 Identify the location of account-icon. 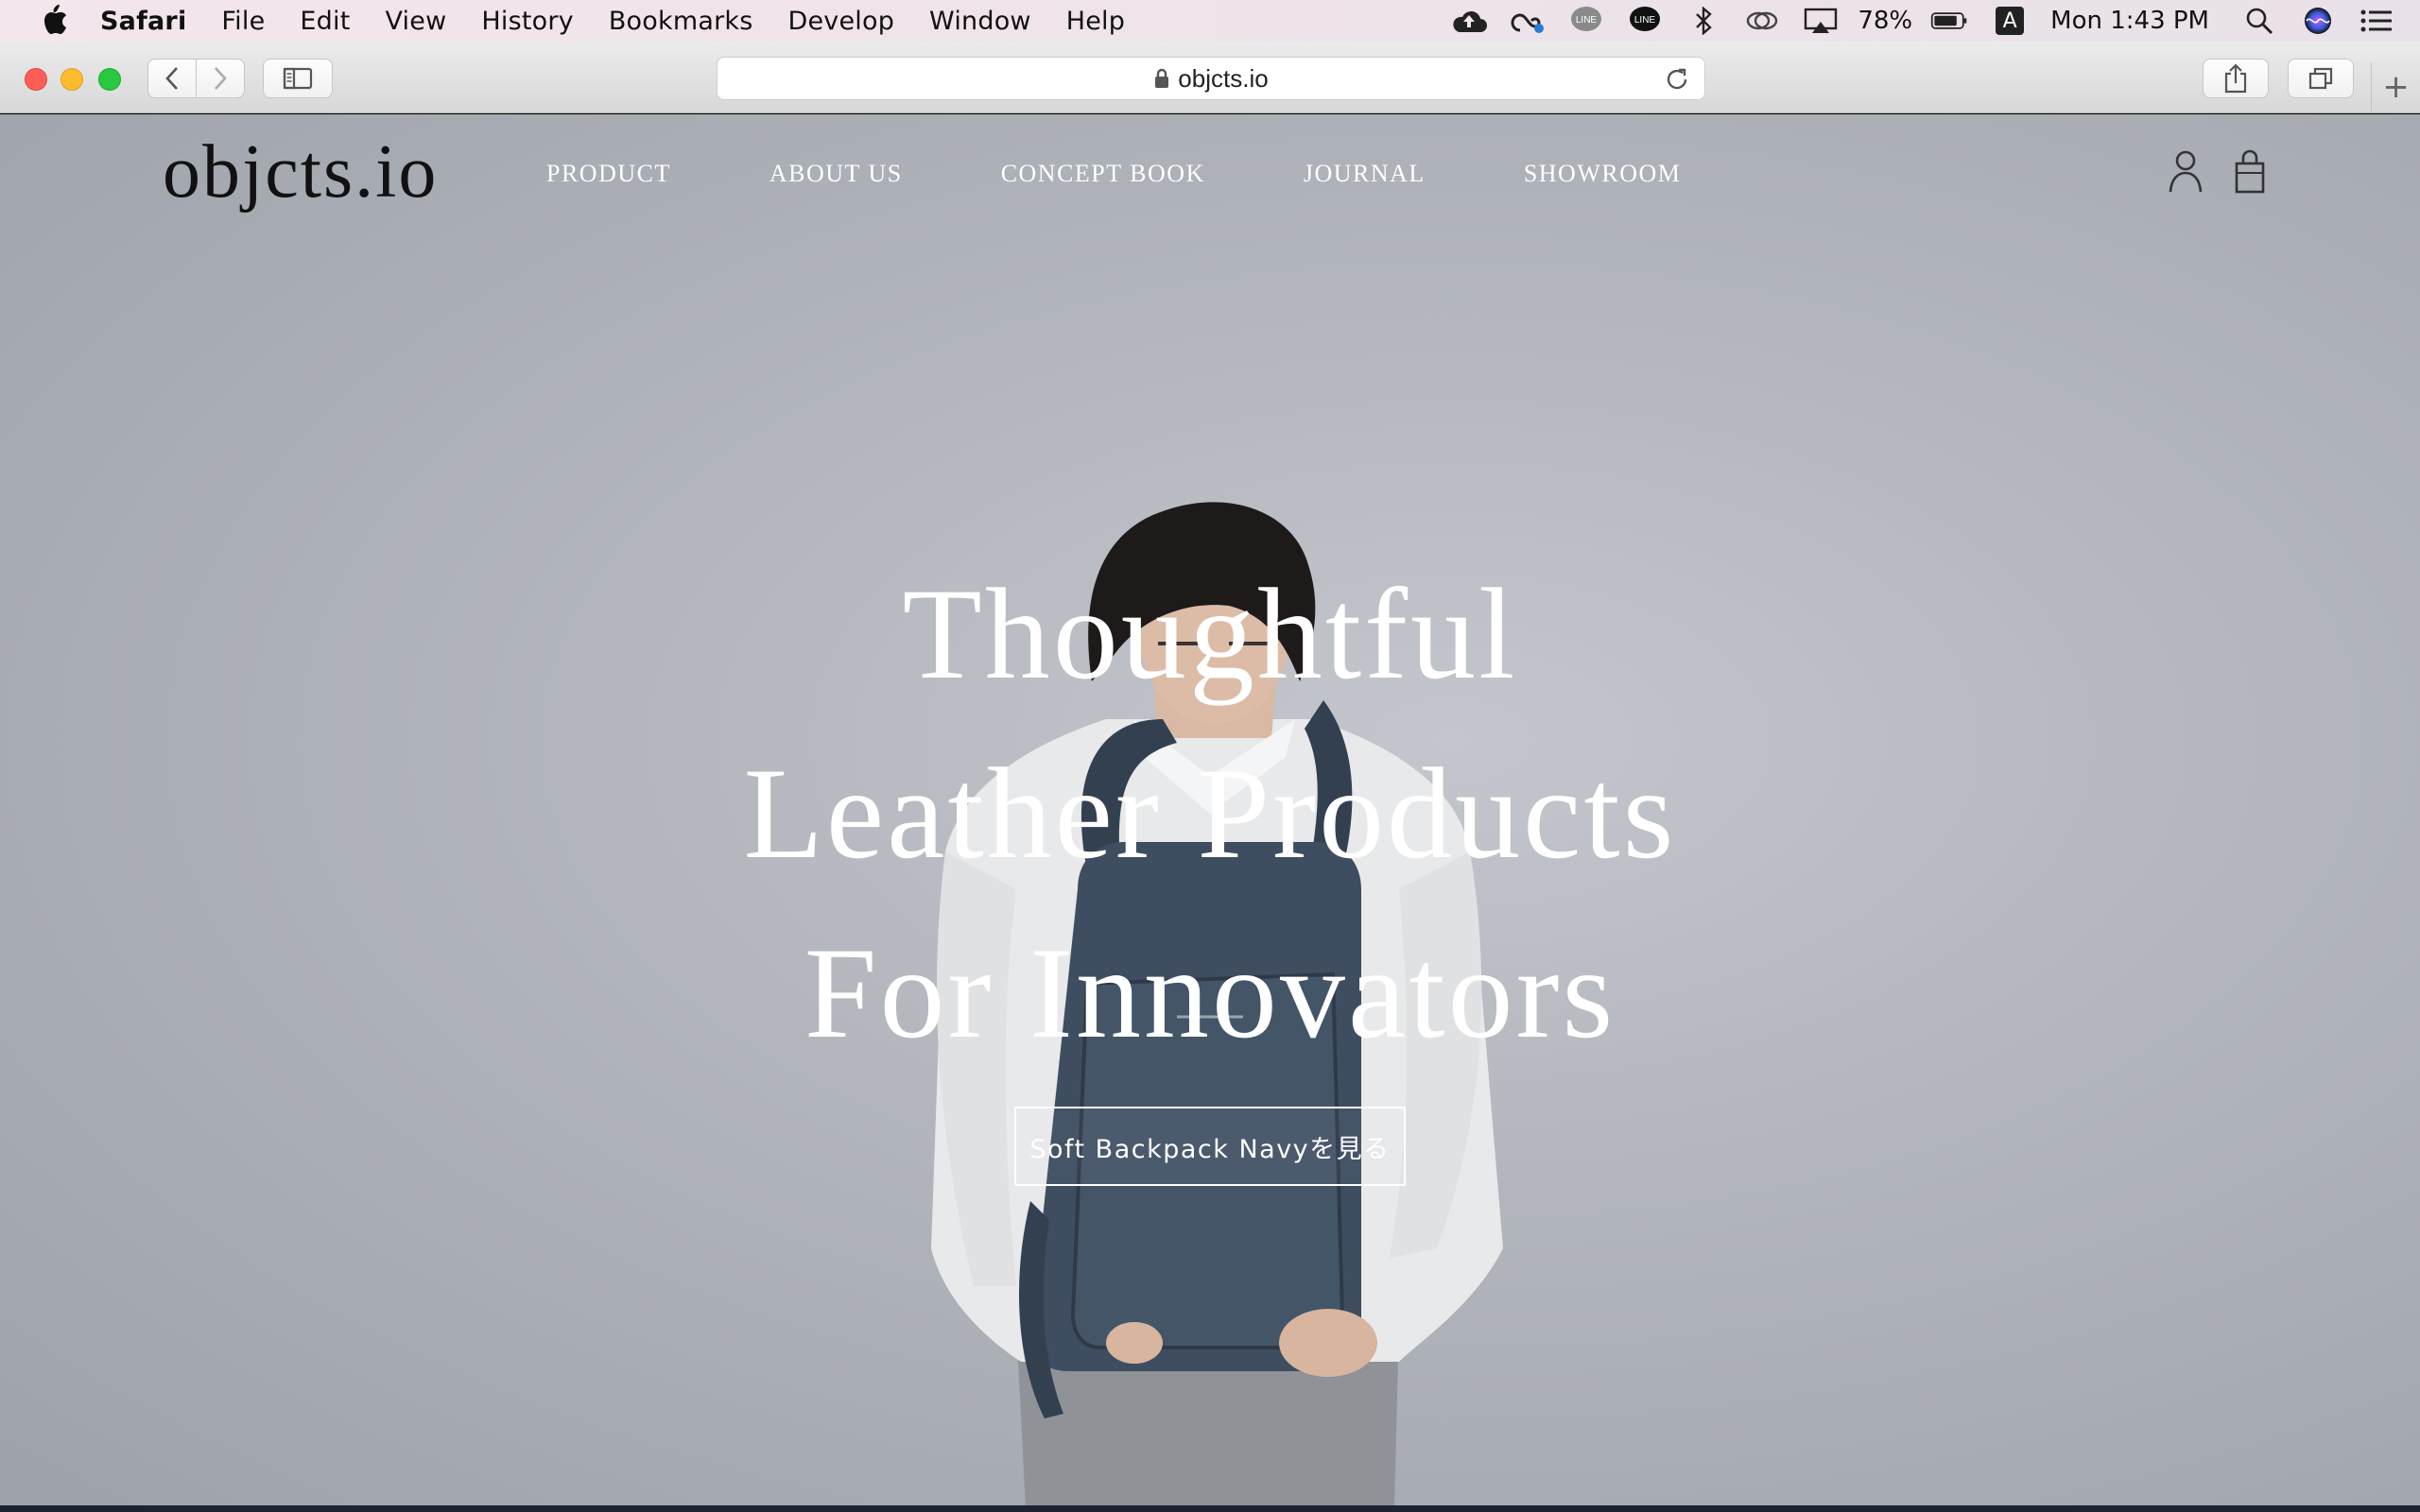
(2185, 171).